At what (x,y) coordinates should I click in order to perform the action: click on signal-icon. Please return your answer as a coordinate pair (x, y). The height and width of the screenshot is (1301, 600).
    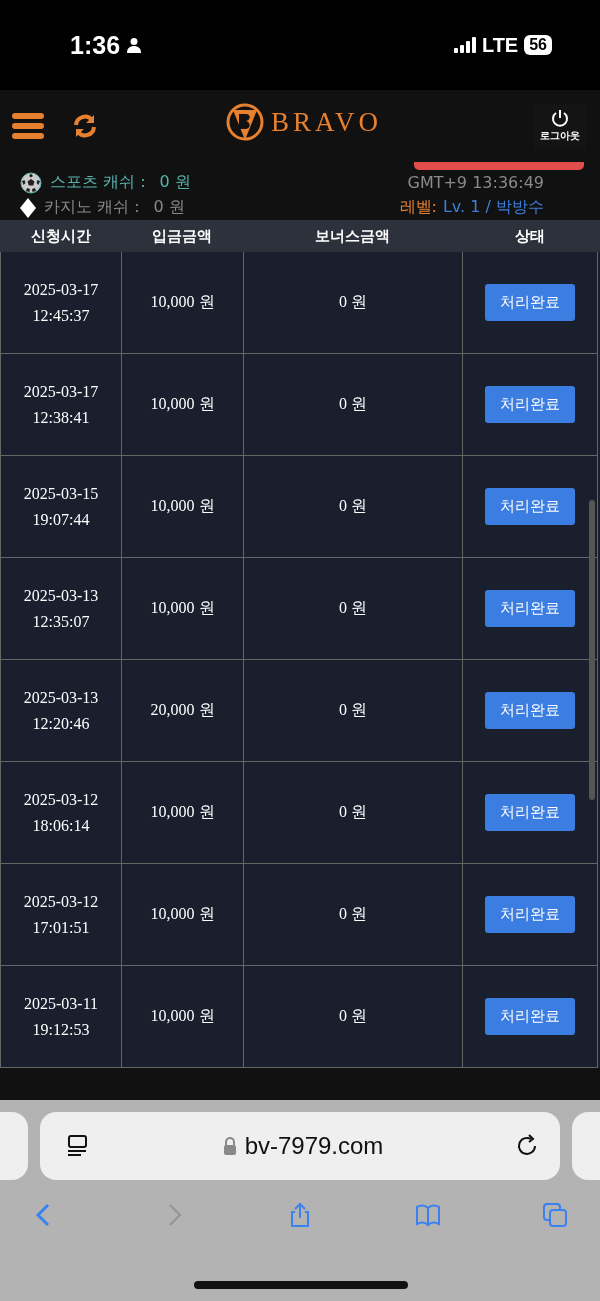
    Looking at the image, I should click on (464, 45).